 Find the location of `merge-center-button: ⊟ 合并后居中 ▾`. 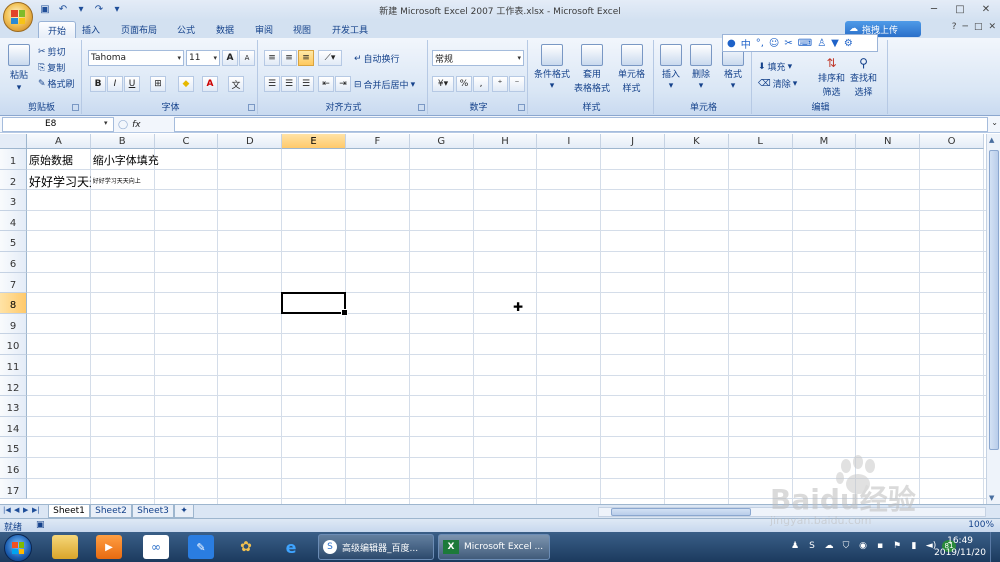

merge-center-button: ⊟ 合并后居中 ▾ is located at coordinates (384, 85).